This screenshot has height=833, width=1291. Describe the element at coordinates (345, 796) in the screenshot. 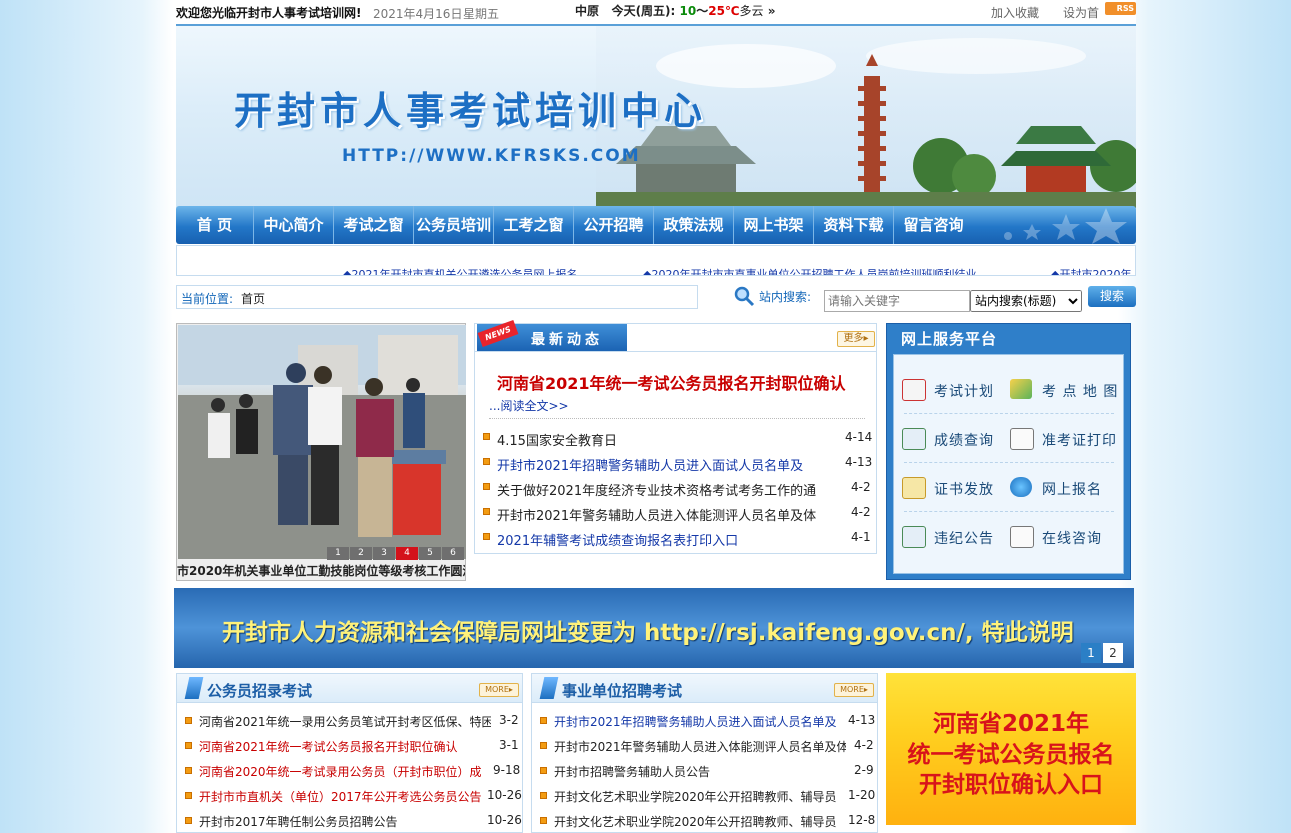

I see `list-item-title: 开封市市直机关（单位）2017年公开考选公务员公告` at that location.